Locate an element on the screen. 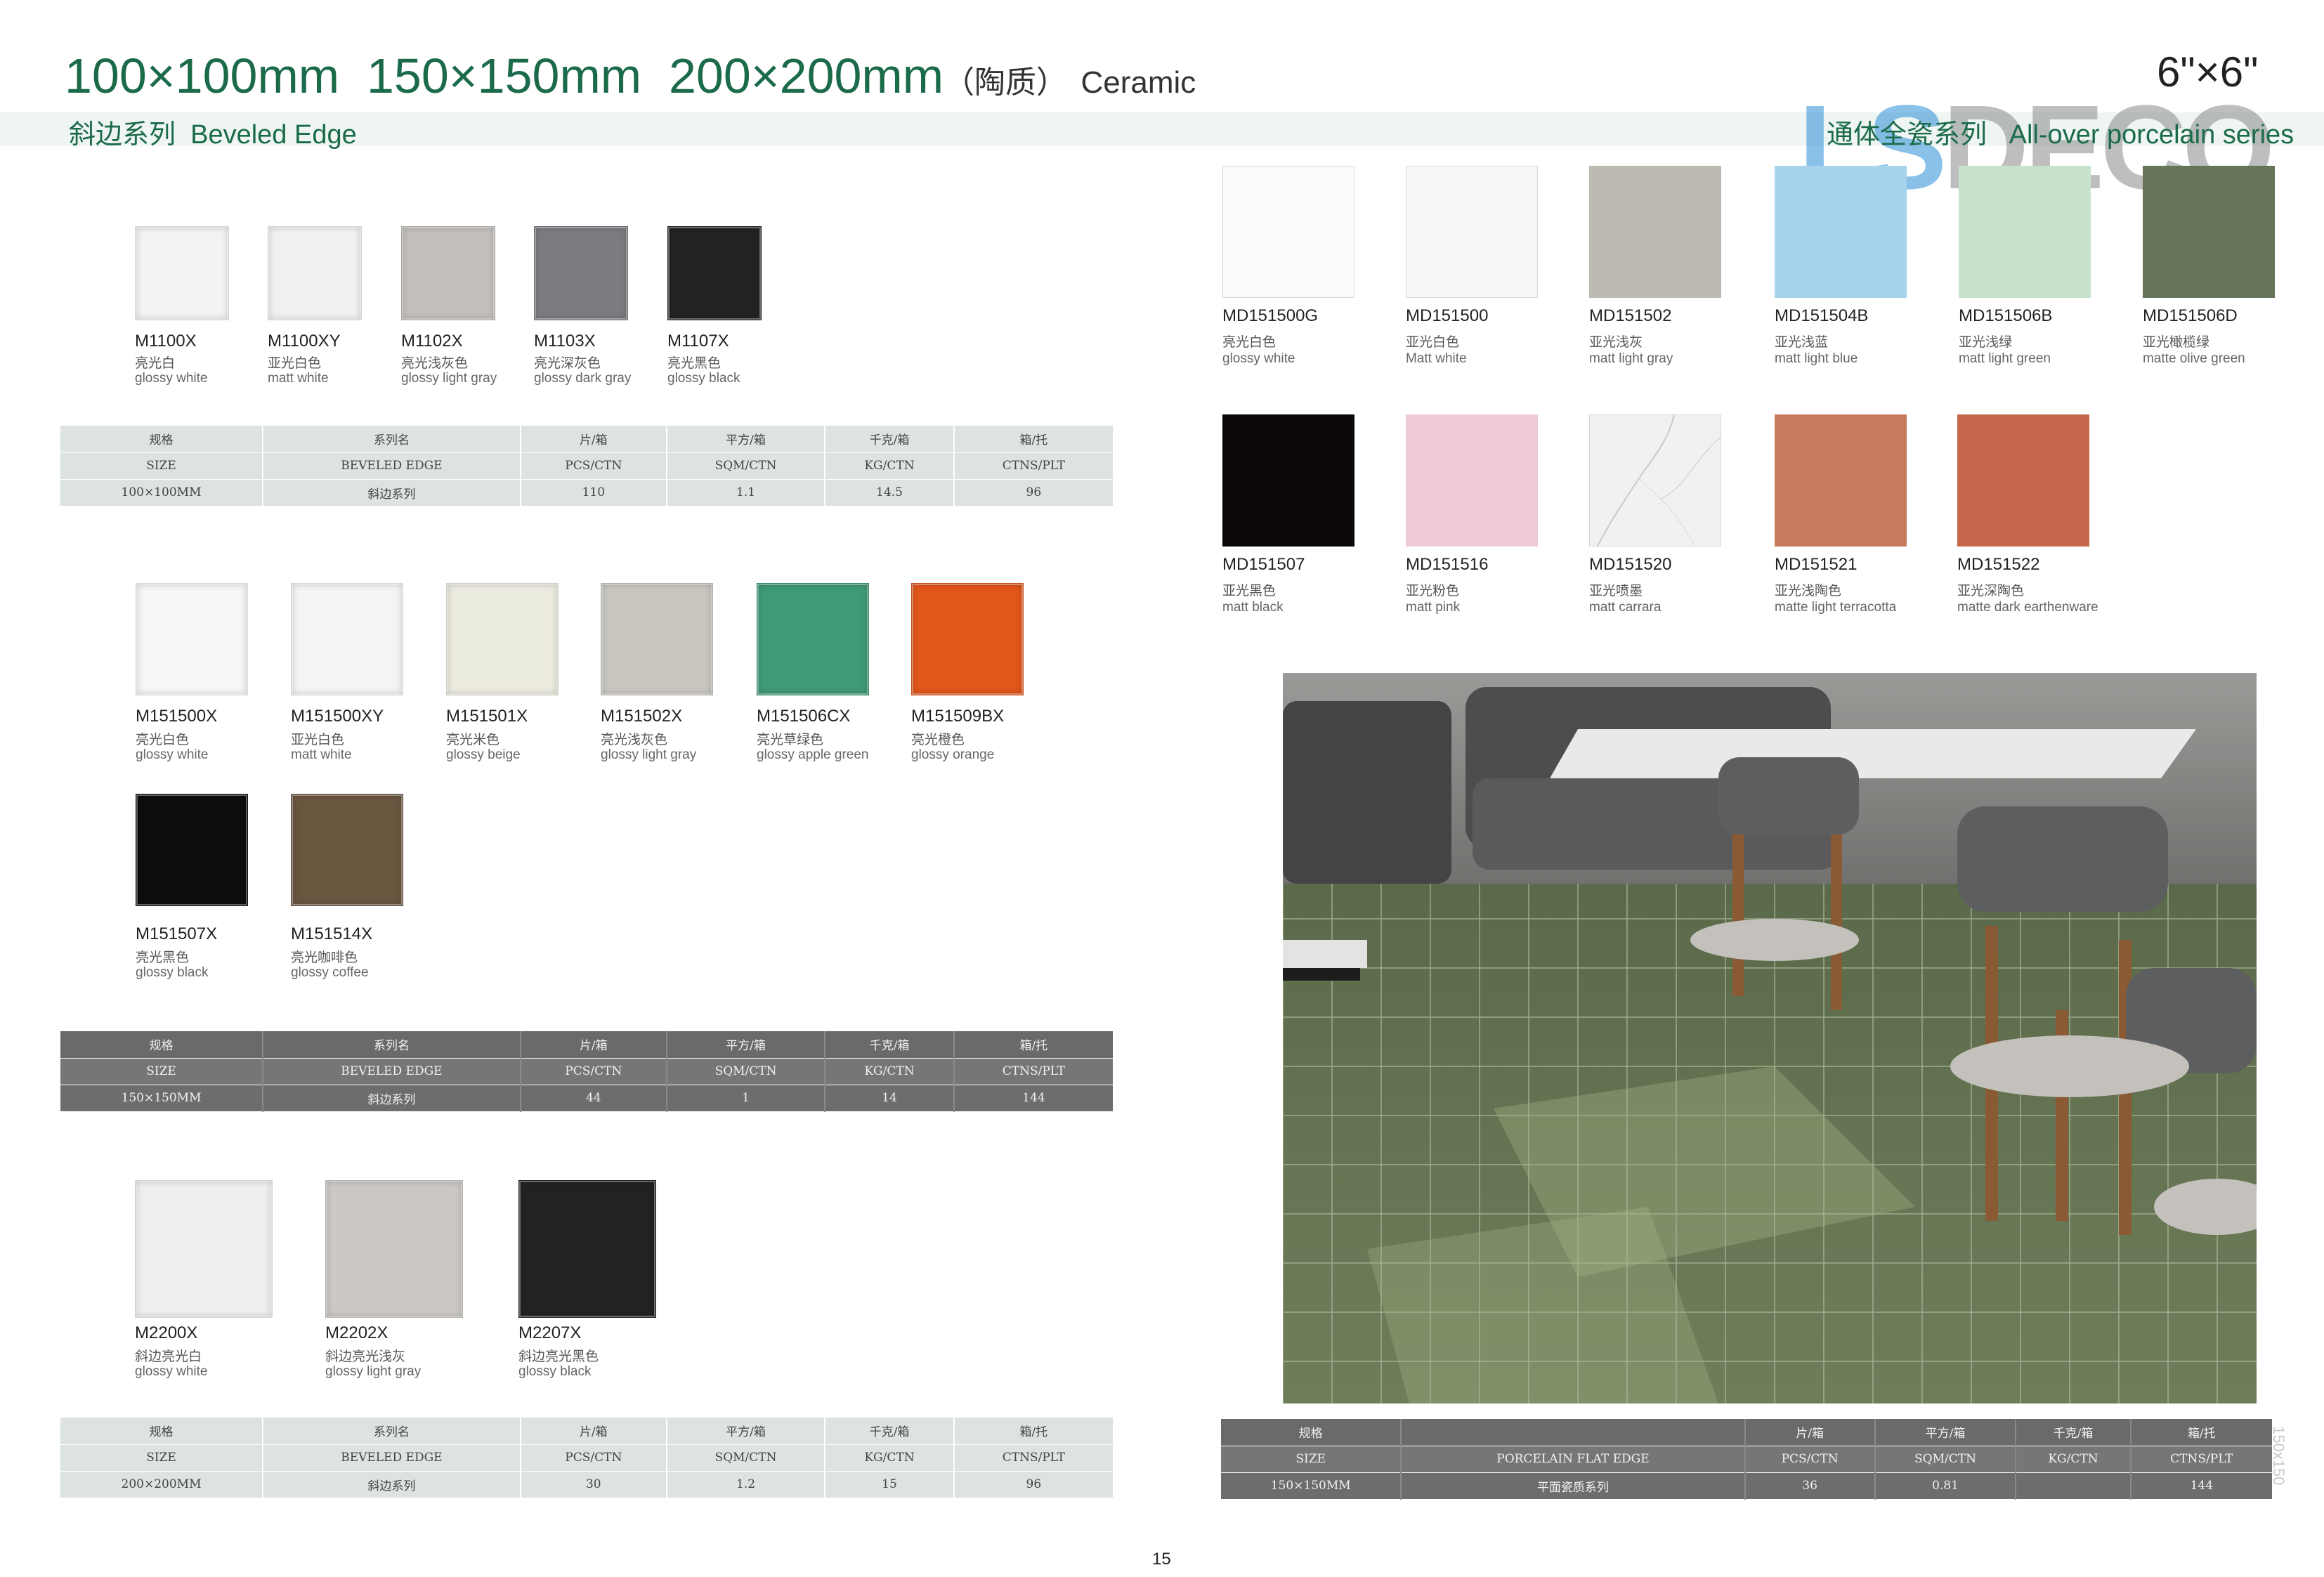 Image resolution: width=2324 pixels, height=1577 pixels. tile-code: M2202X is located at coordinates (357, 1332).